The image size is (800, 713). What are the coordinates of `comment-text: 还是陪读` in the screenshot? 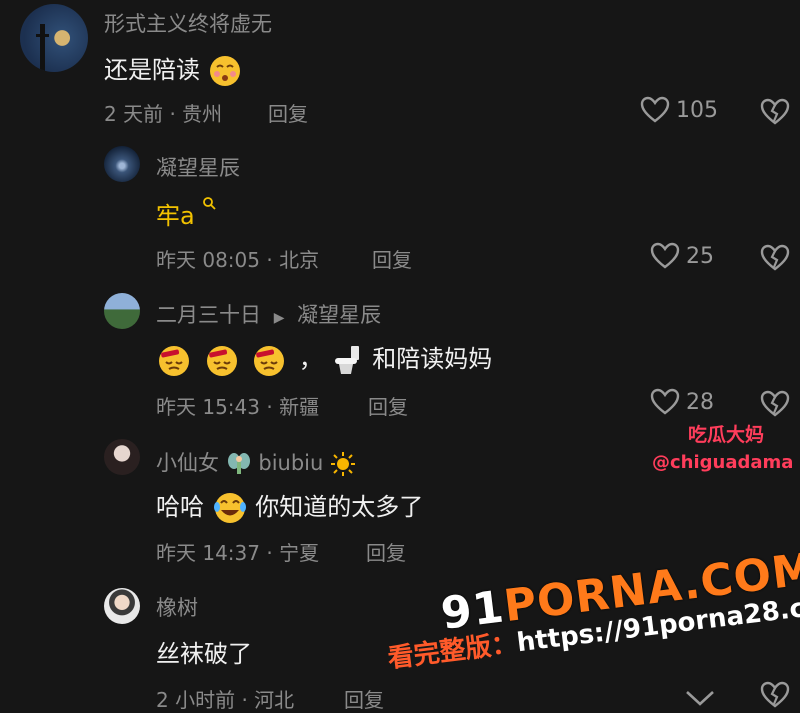 It's located at (173, 69).